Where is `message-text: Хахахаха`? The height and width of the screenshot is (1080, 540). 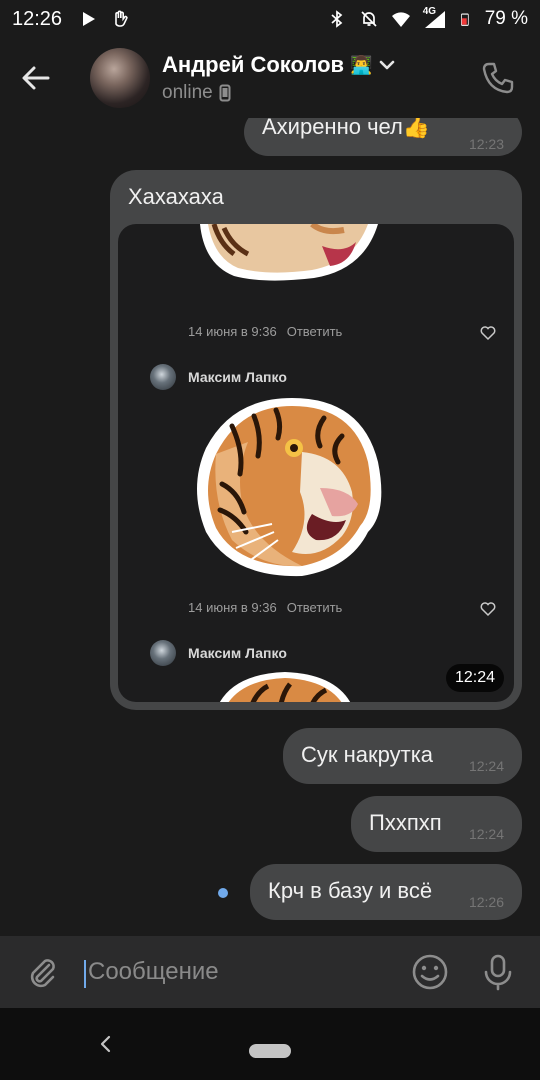
message-text: Хахахаха is located at coordinates (176, 196).